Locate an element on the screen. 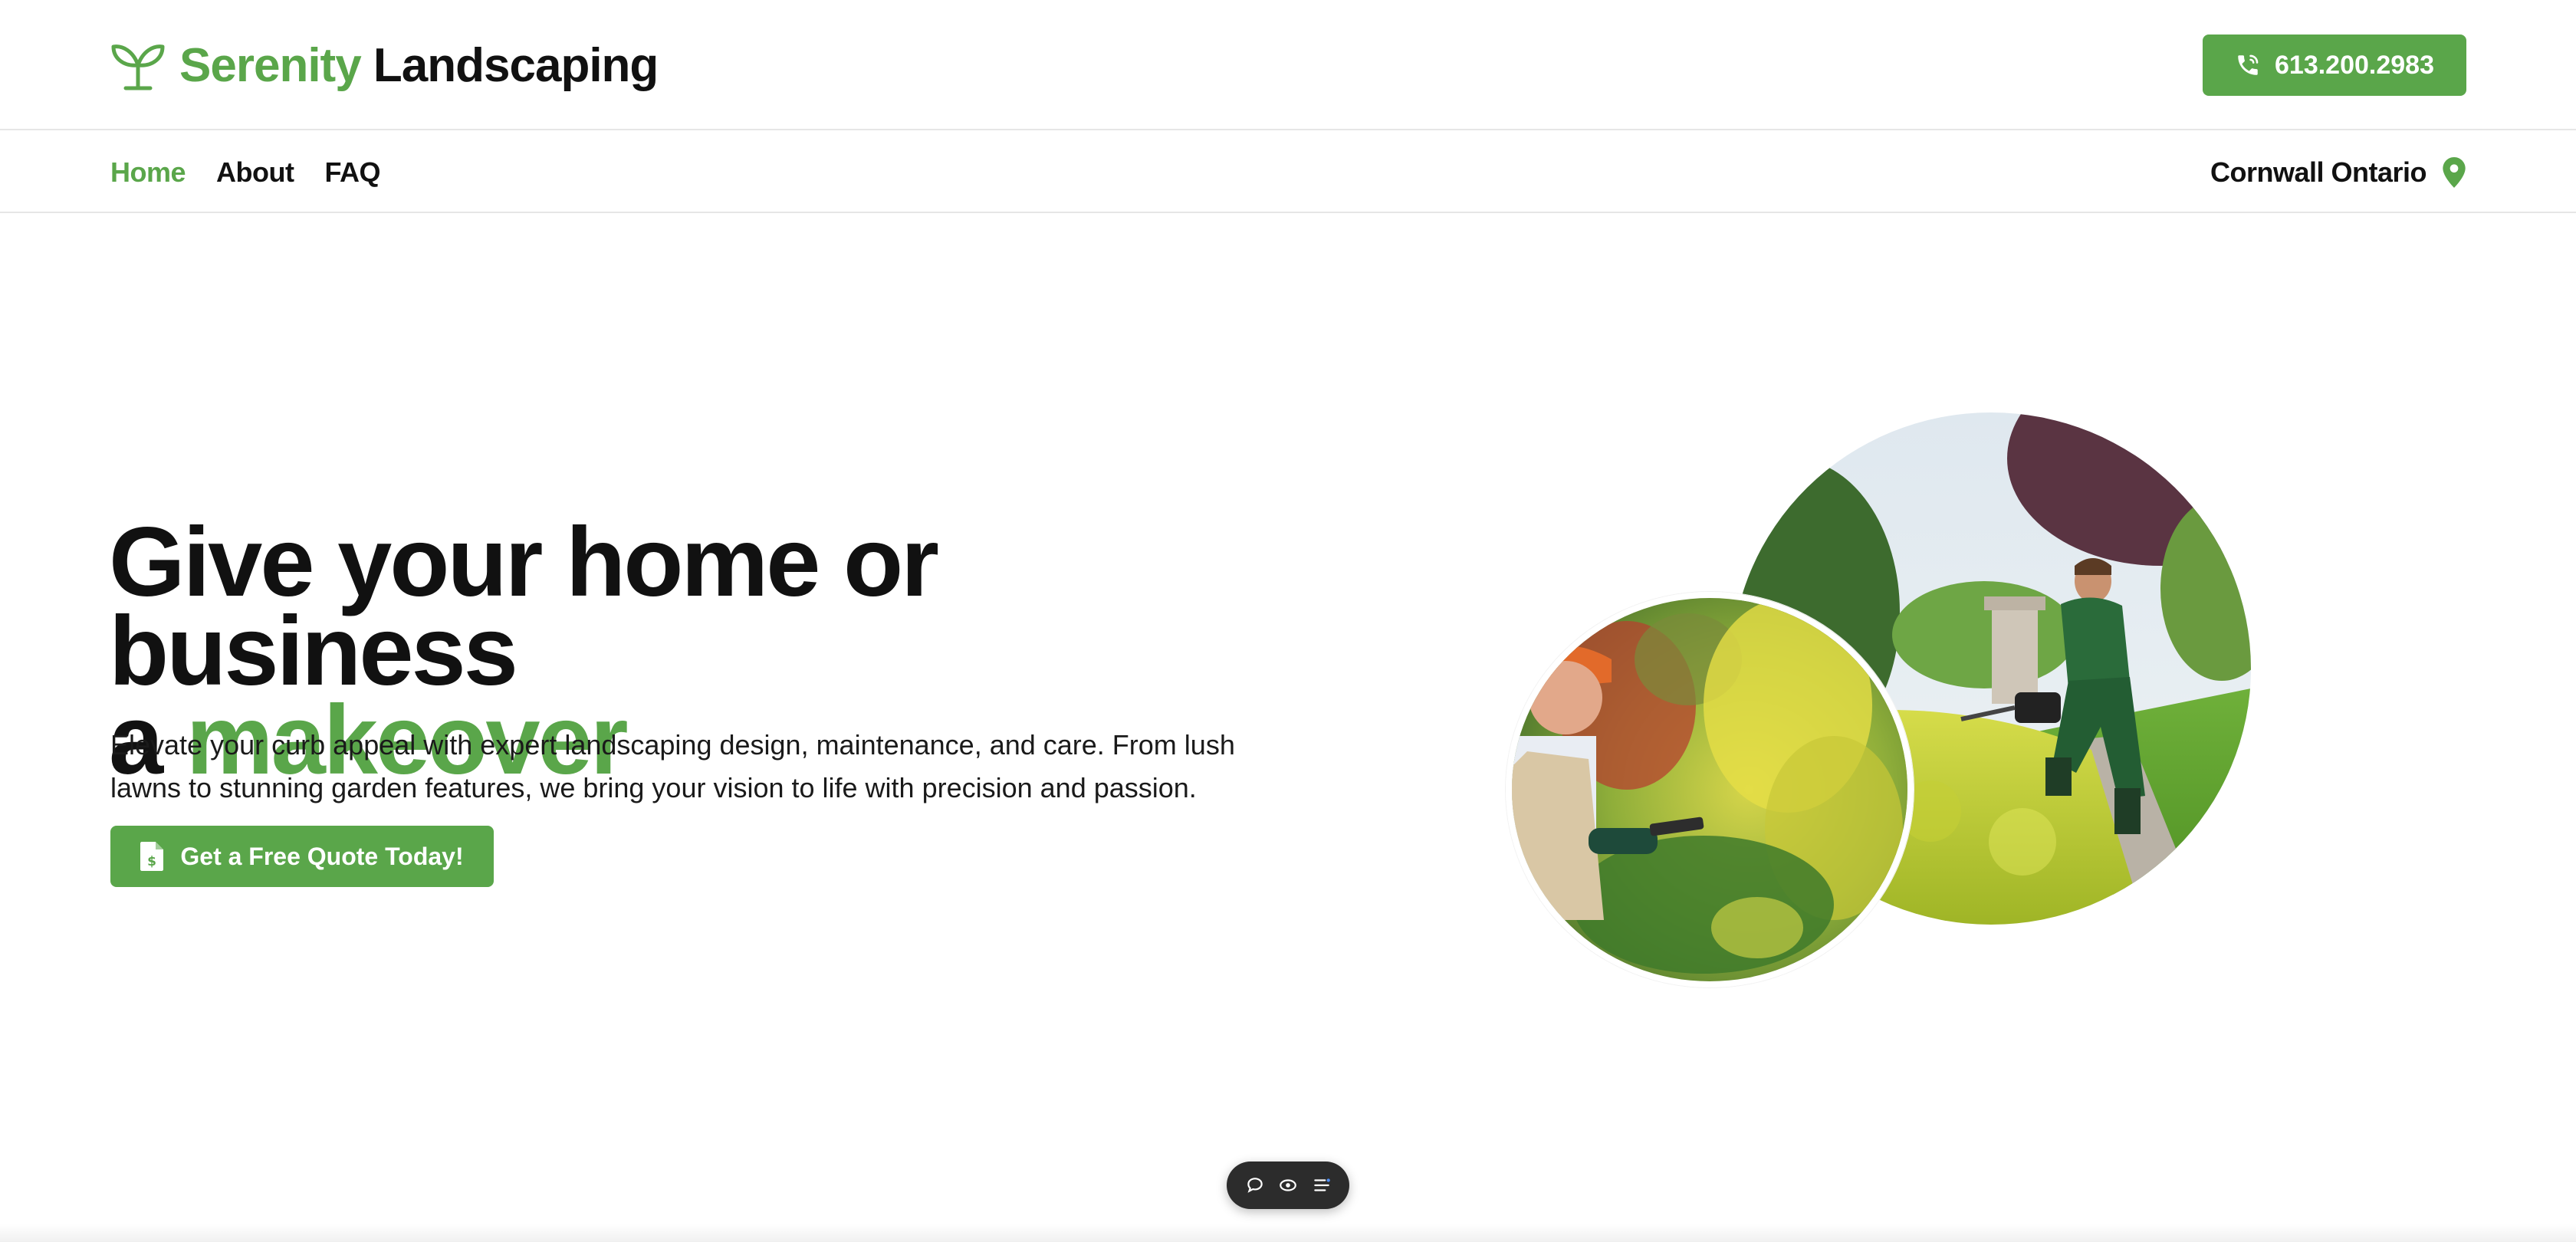 The image size is (2576, 1242). main-navigation: Home About FAQ Cornwall Ontario is located at coordinates (1288, 172).